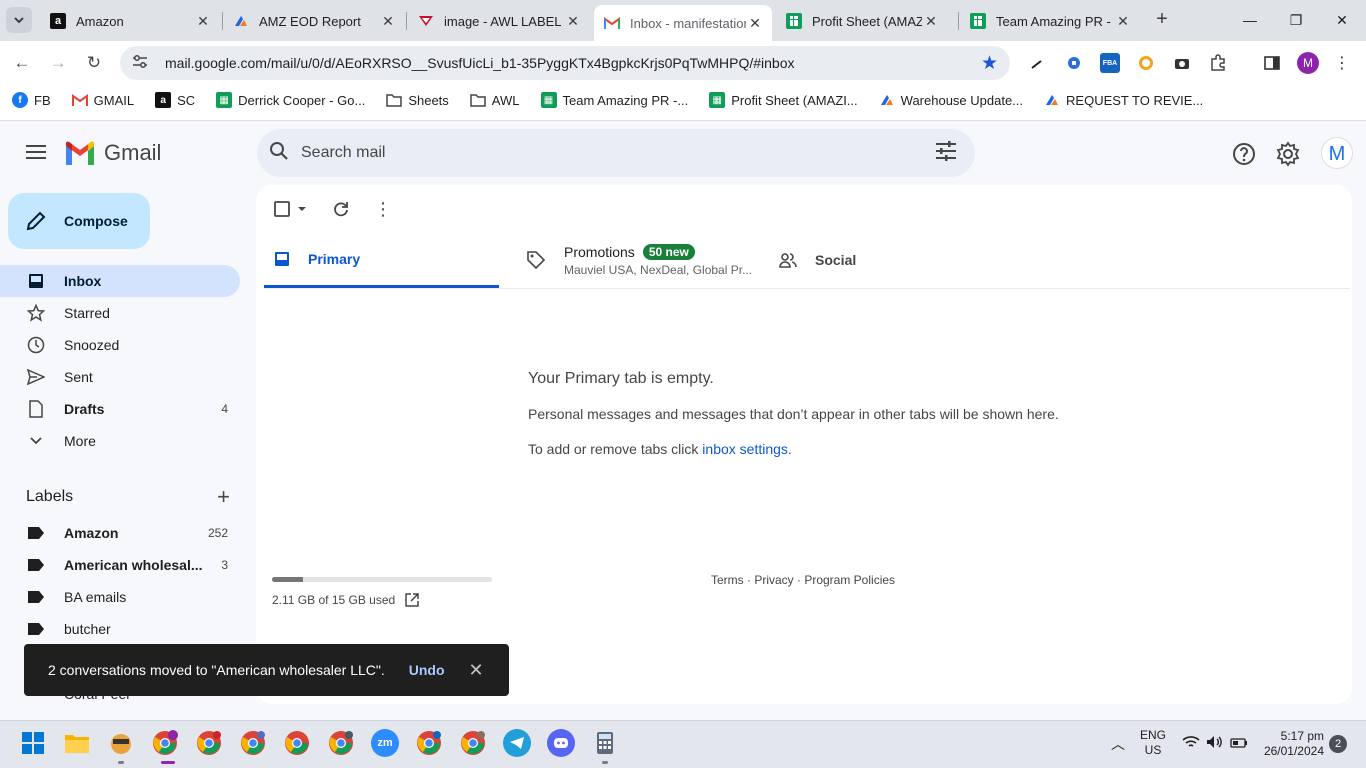 This screenshot has height=768, width=1366. Describe the element at coordinates (79, 221) in the screenshot. I see `compose-button: Compose` at that location.